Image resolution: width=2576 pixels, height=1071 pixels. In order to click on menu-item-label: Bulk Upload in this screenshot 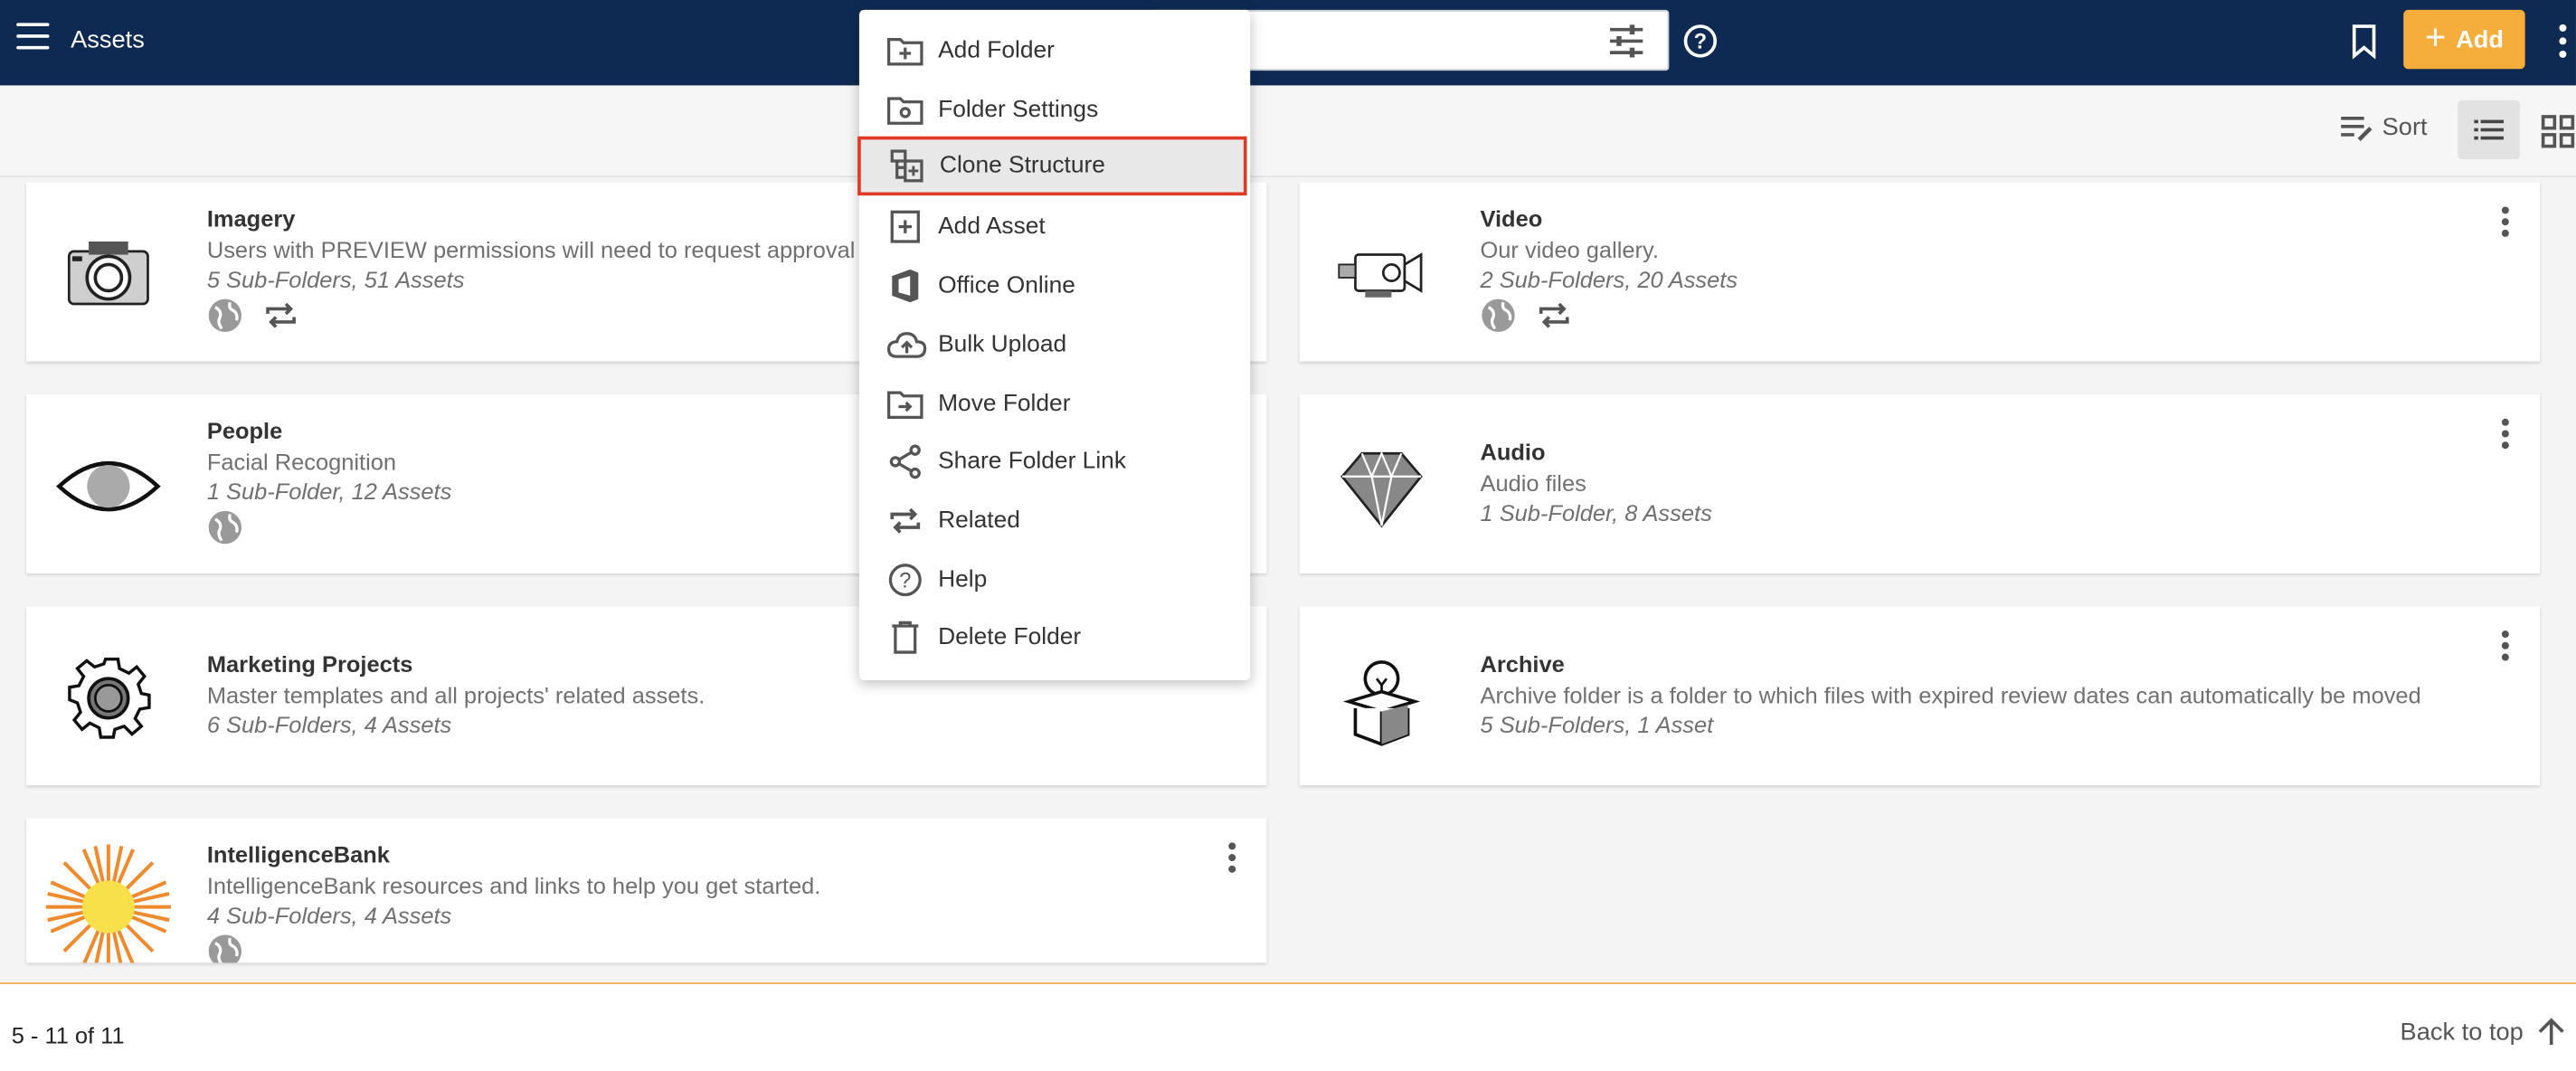, I will do `click(1003, 344)`.